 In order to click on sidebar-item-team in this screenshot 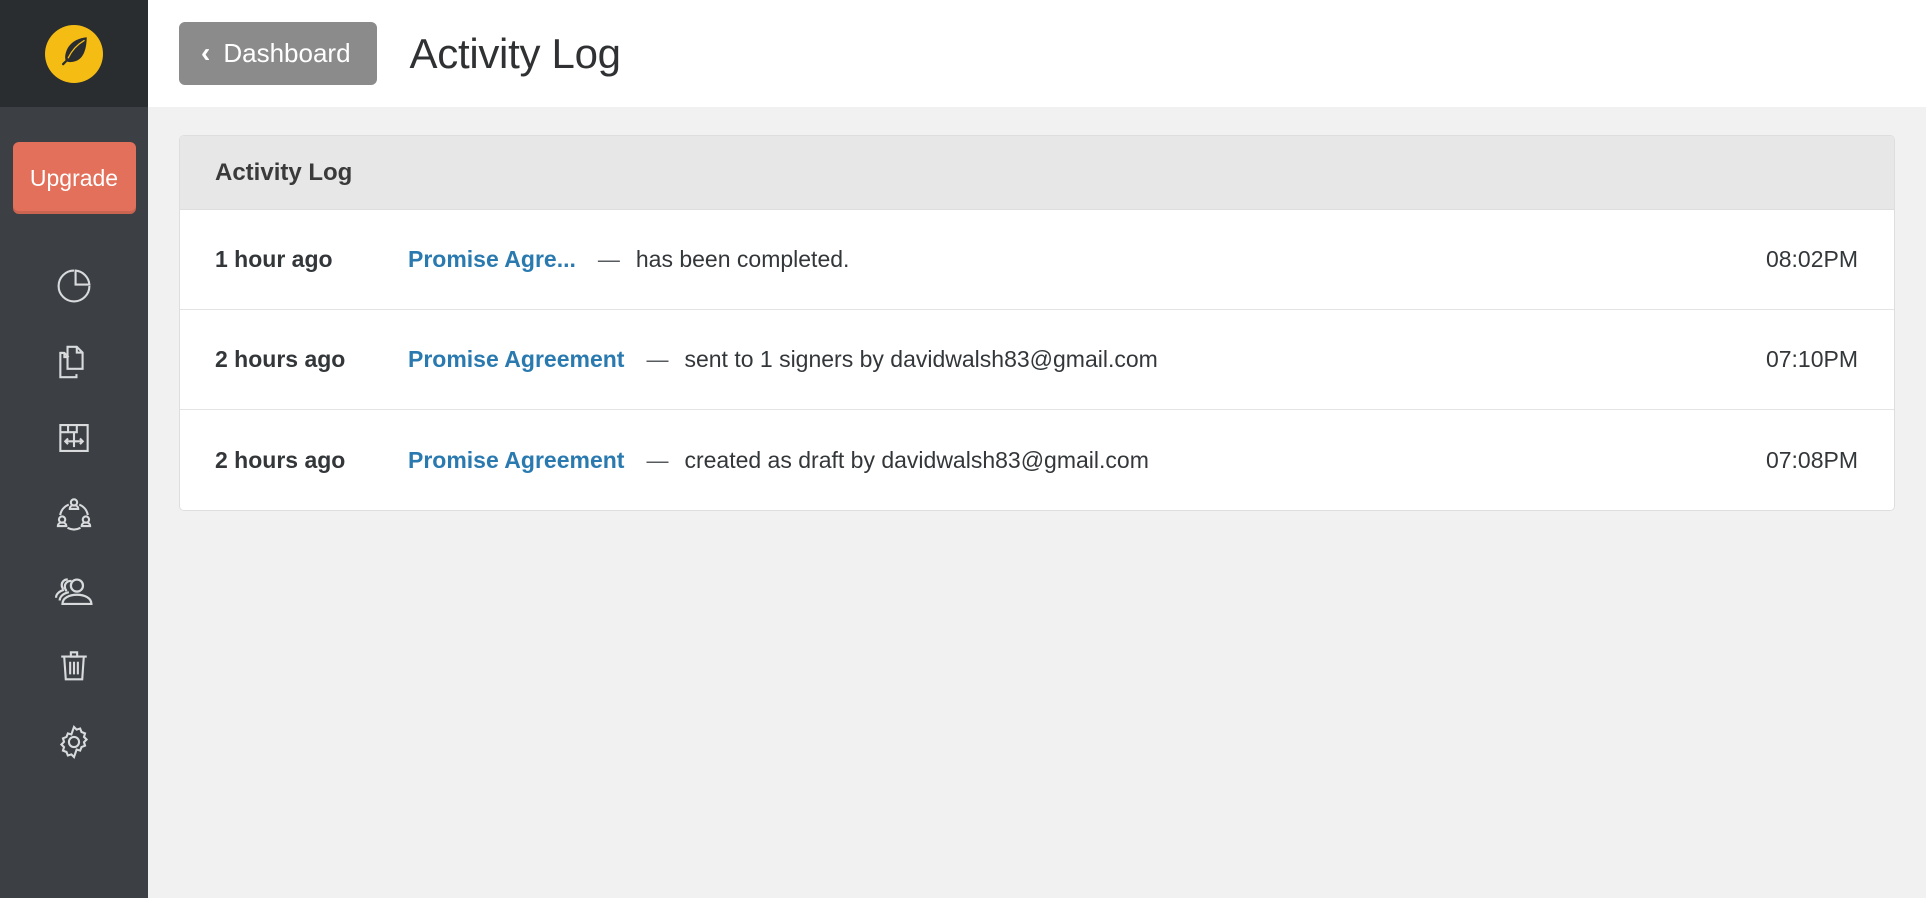, I will do `click(74, 514)`.